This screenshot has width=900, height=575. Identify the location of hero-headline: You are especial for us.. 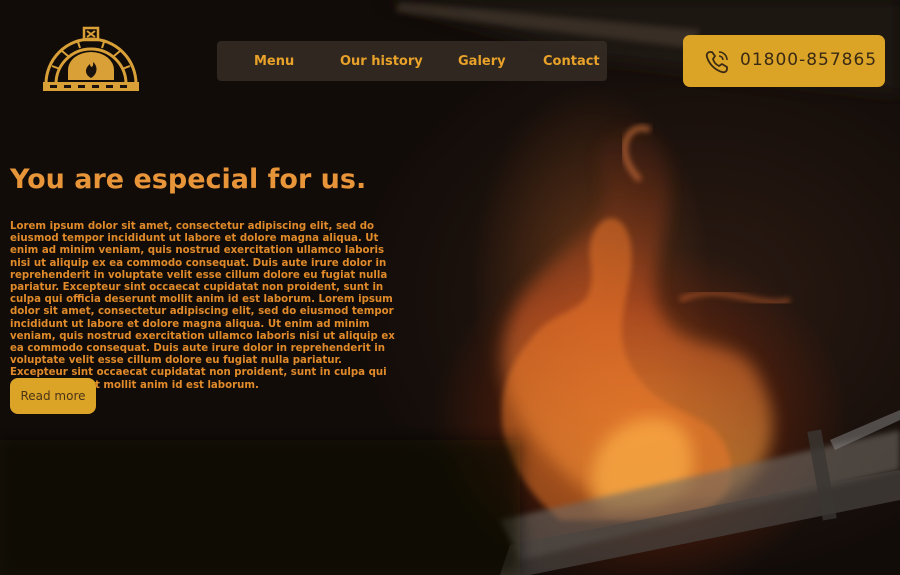
(188, 179).